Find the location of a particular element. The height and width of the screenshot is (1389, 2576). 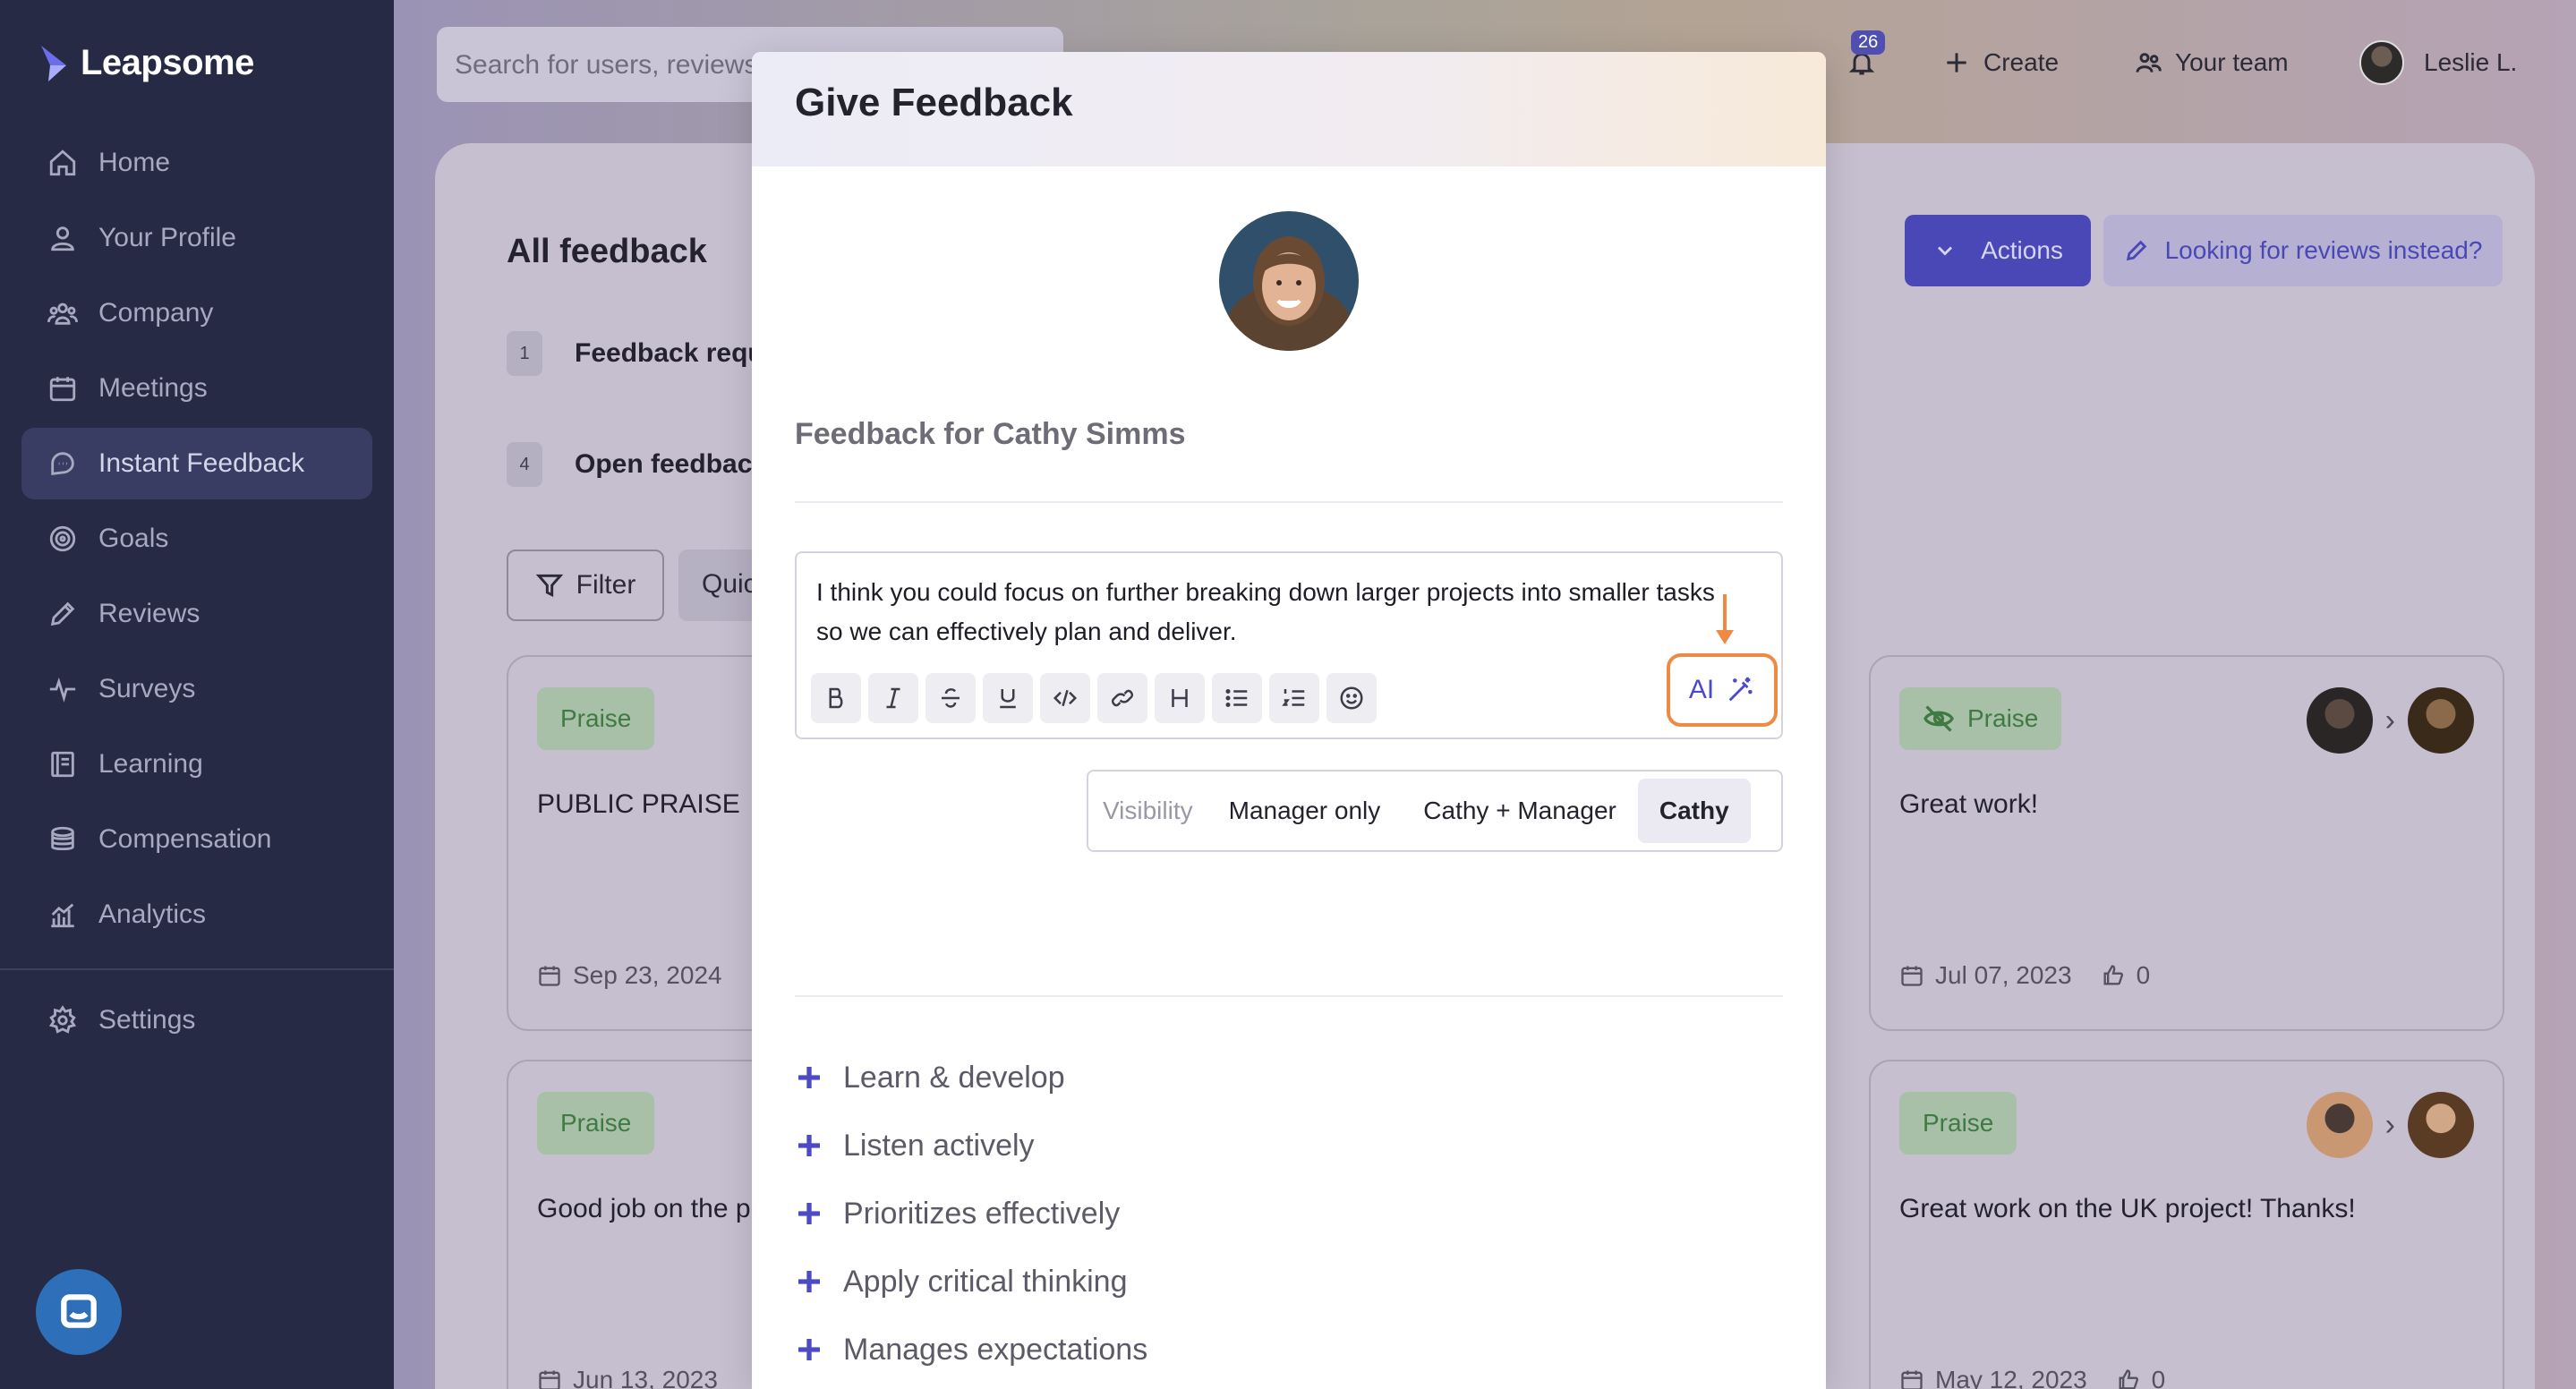

open-feedback-row: 4 Open feedbac is located at coordinates (629, 464).